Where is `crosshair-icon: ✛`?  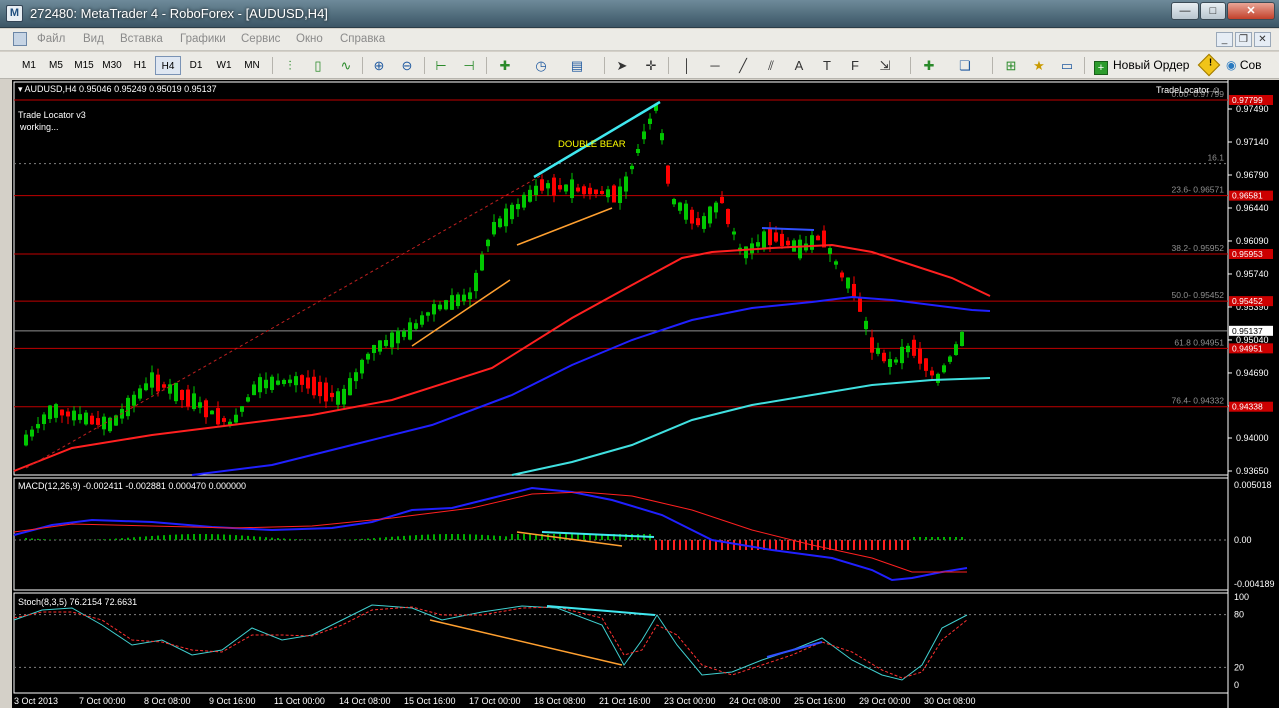 crosshair-icon: ✛ is located at coordinates (651, 65).